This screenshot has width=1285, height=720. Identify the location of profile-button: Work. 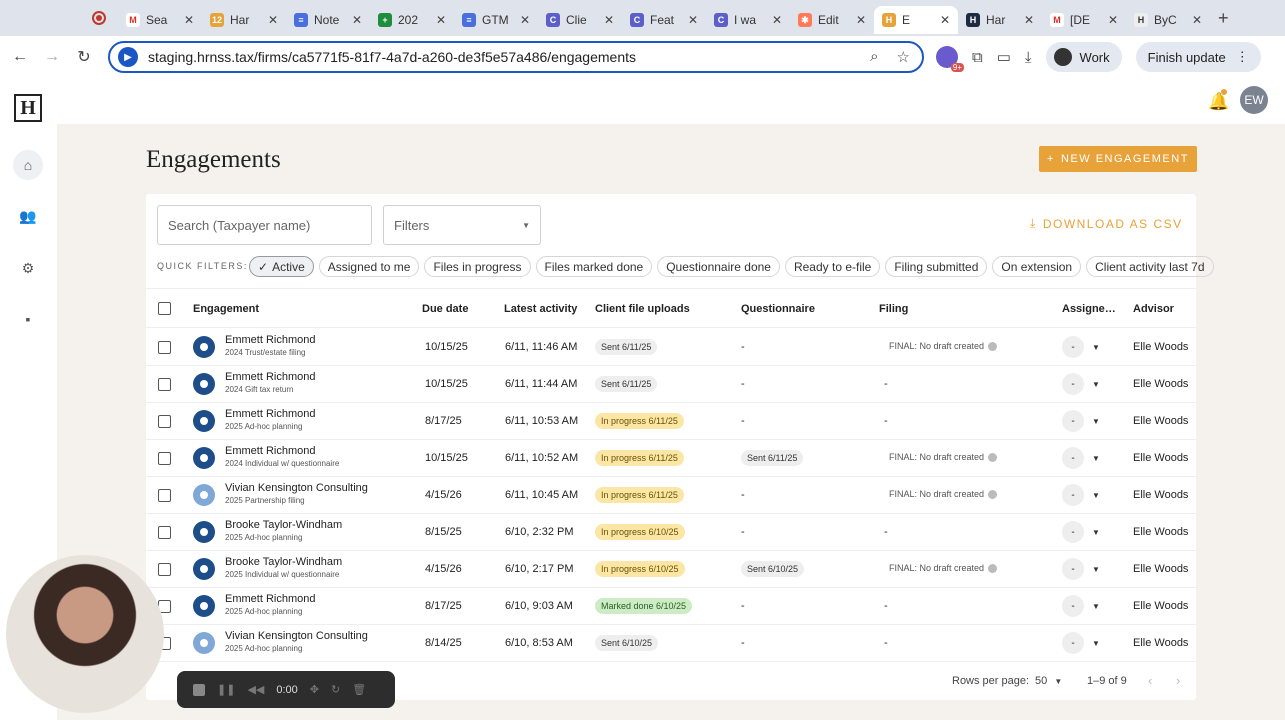
(1083, 57).